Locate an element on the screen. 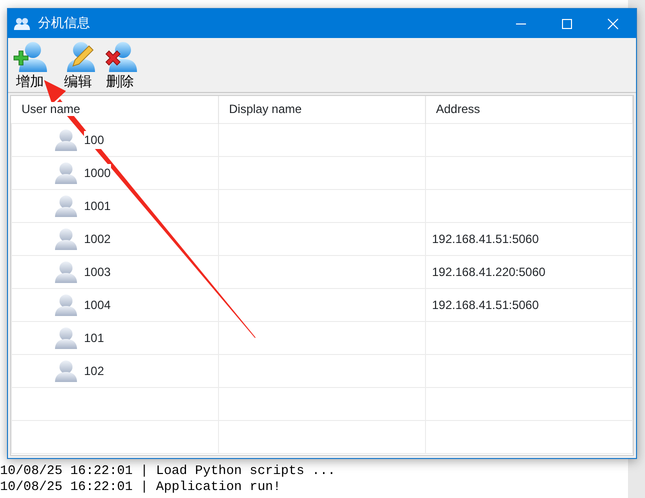  add-button: 增加 is located at coordinates (30, 65).